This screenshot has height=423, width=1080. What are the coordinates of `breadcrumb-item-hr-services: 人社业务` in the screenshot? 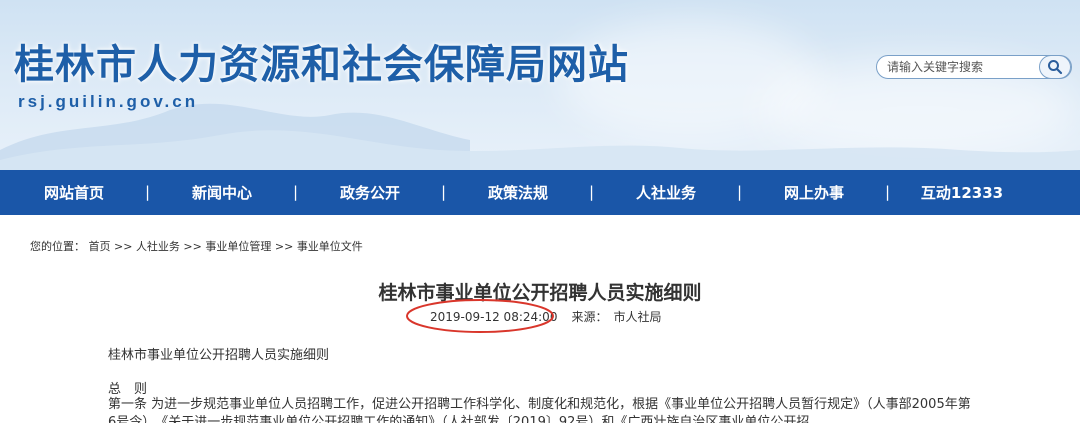 It's located at (158, 246).